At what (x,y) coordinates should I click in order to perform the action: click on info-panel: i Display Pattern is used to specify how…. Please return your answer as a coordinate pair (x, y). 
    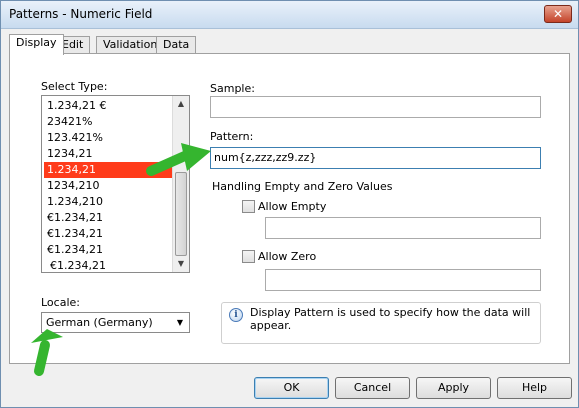
    Looking at the image, I should click on (381, 323).